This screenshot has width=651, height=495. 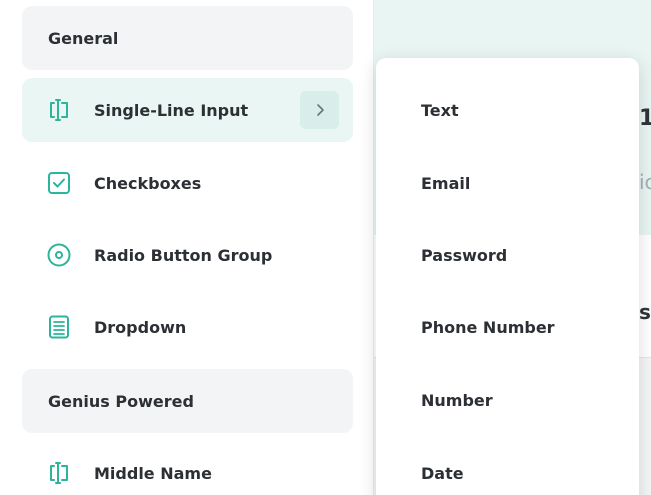 I want to click on sidebar-item-label: Middle Name, so click(x=153, y=473).